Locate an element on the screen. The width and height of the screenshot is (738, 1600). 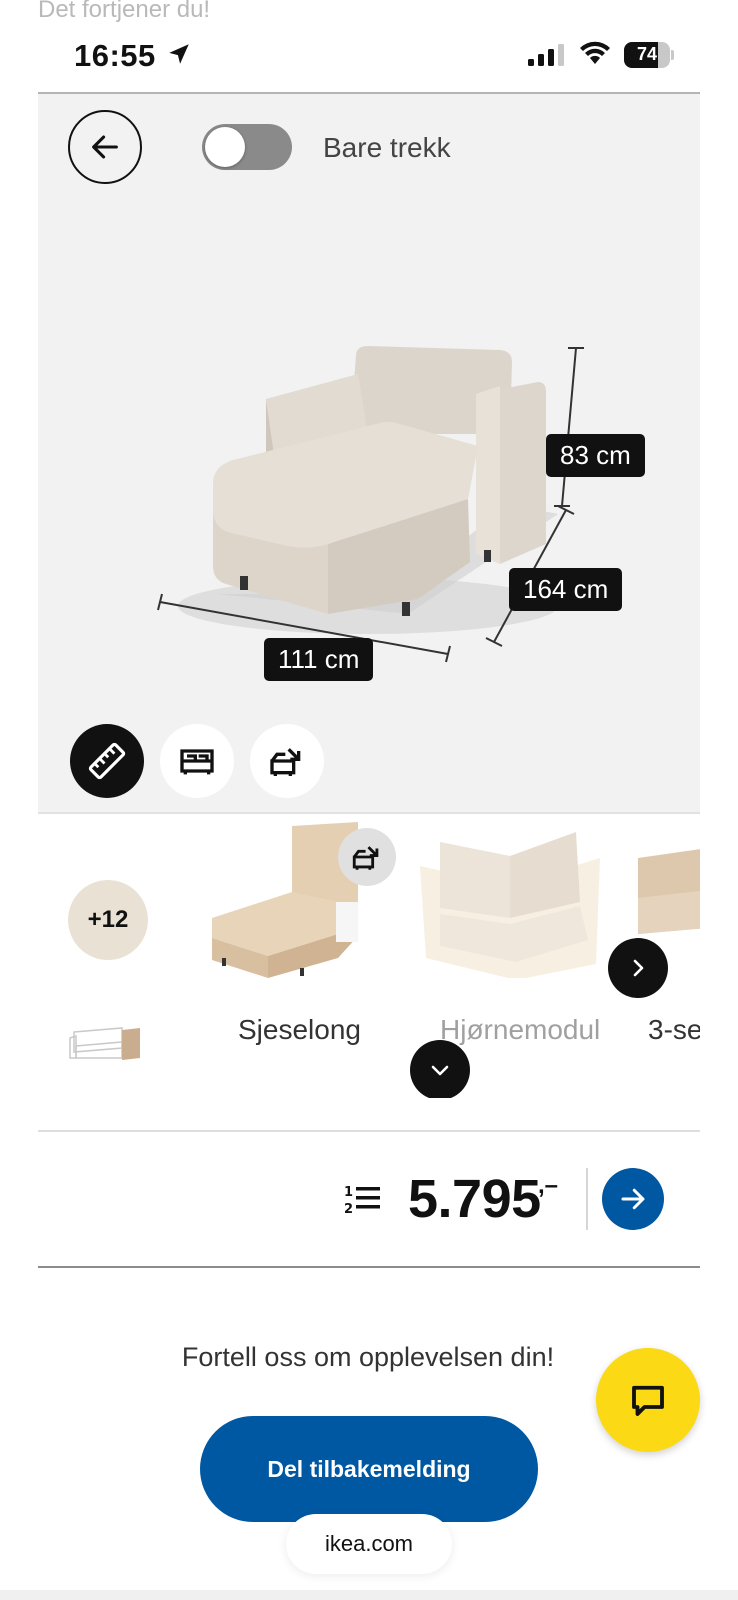
cellular-signal-icon is located at coordinates (546, 55).